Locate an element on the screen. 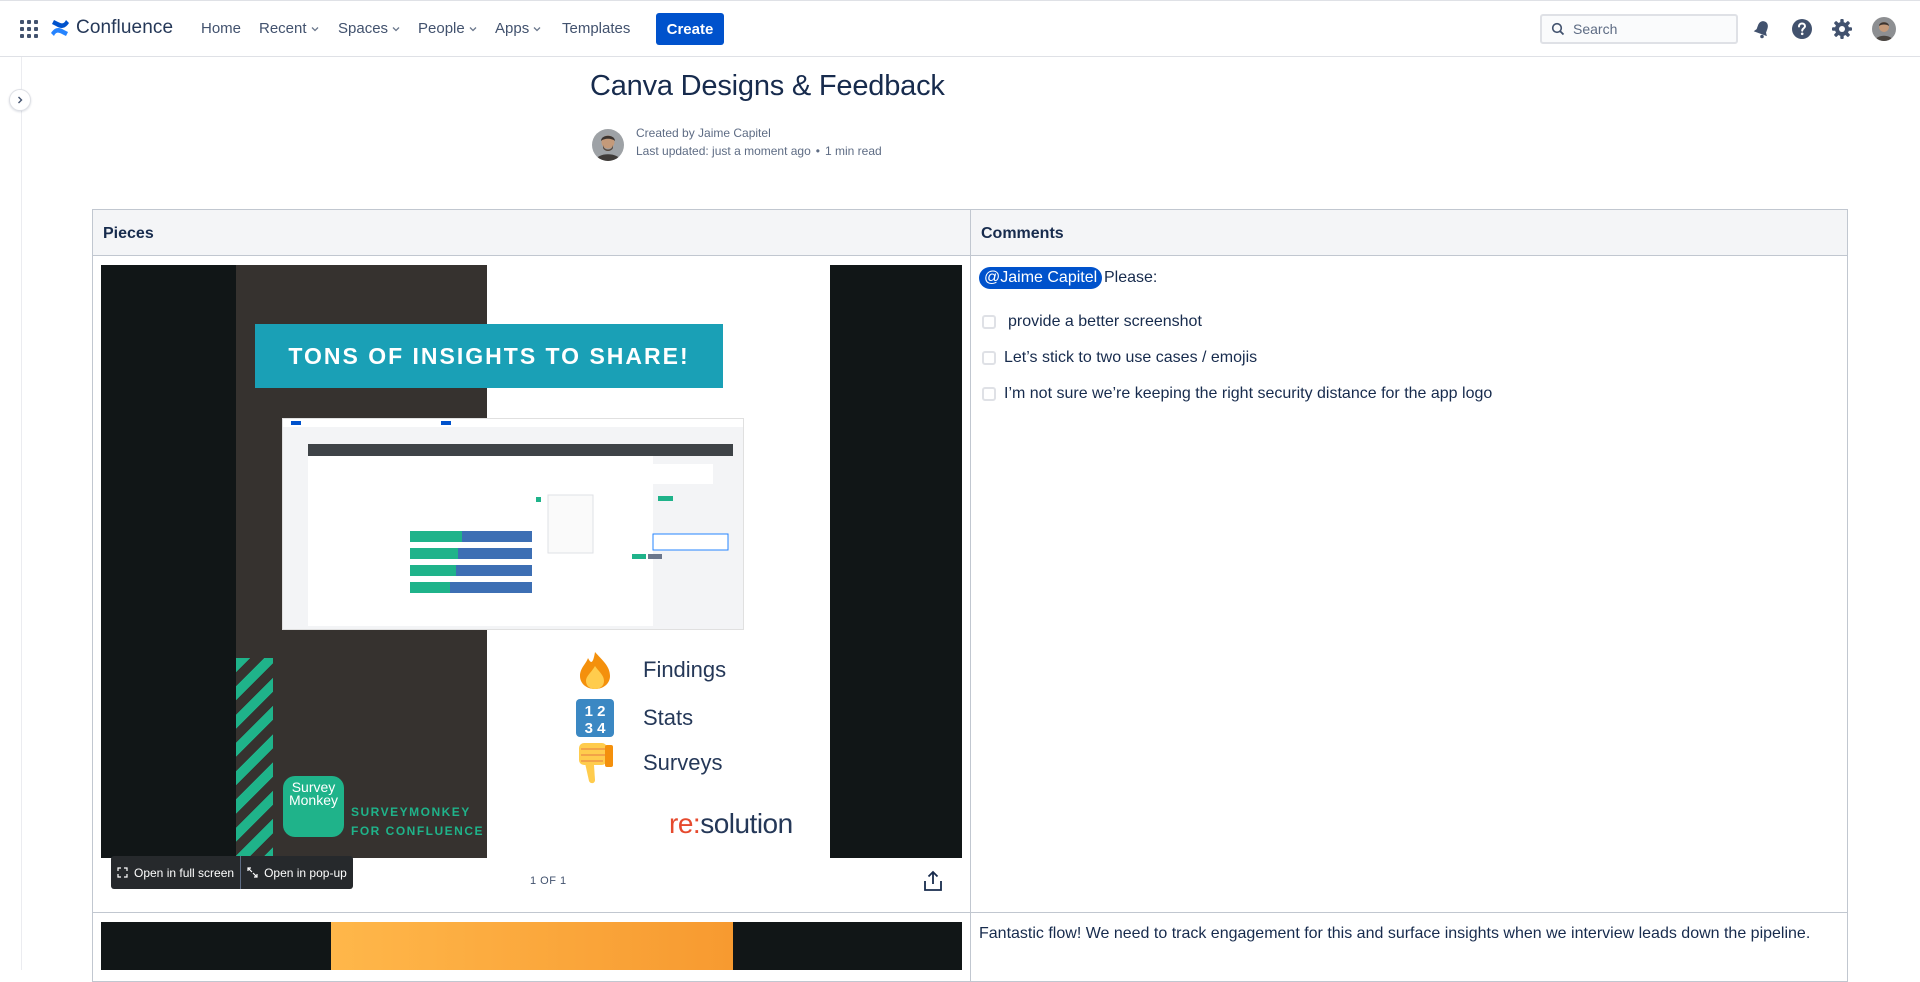  feature-surveys: Surveys is located at coordinates (649, 763).